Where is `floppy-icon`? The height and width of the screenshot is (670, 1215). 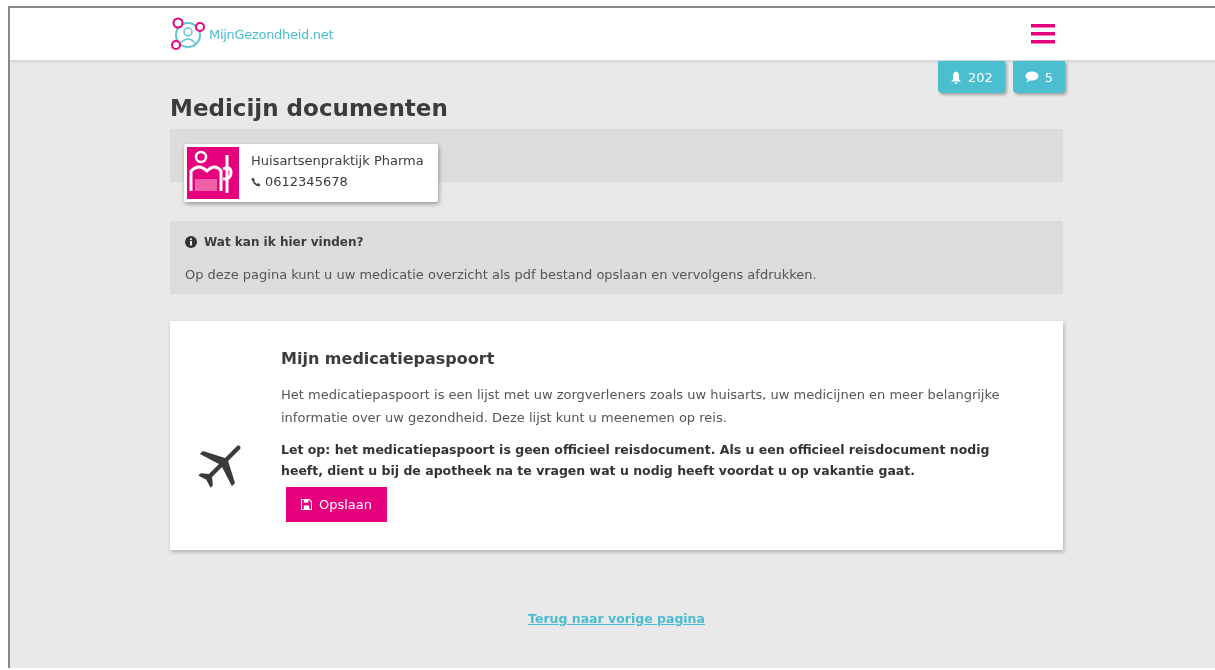
floppy-icon is located at coordinates (306, 504).